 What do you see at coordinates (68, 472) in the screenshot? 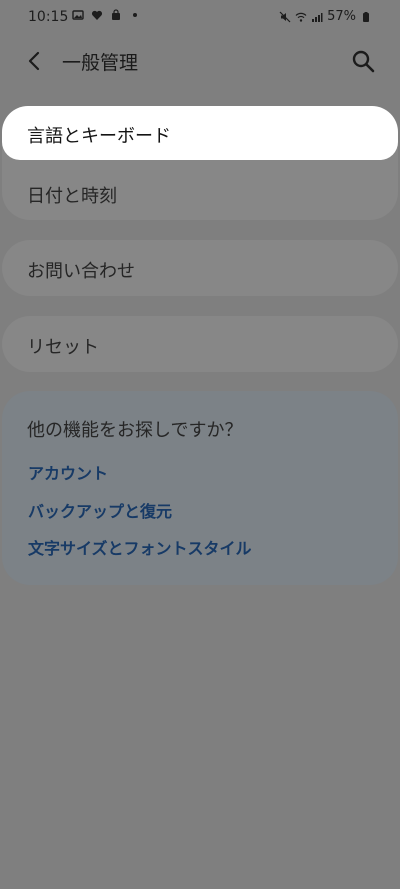
I see `link-account: アカウント` at bounding box center [68, 472].